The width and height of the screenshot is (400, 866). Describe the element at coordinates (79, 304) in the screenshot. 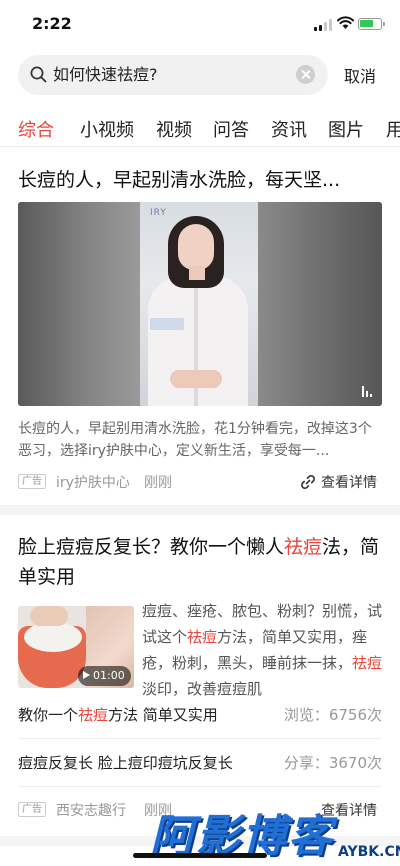

I see `video-blur-left` at that location.